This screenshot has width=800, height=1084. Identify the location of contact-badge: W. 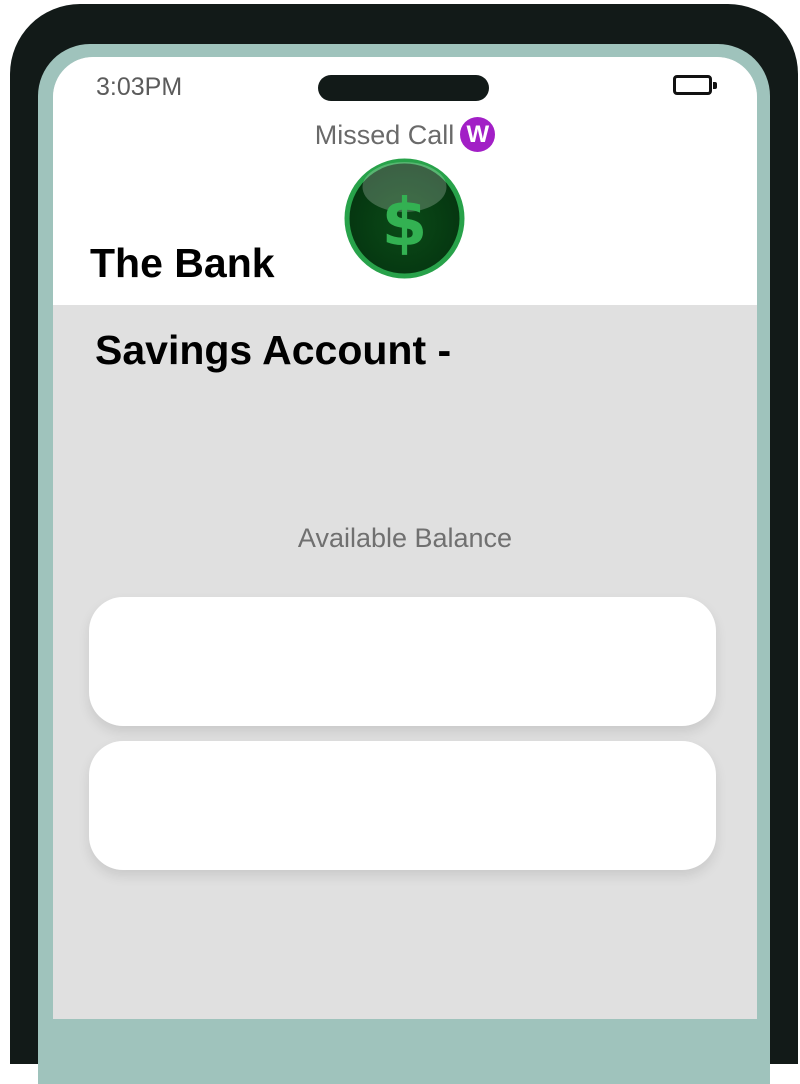
(478, 135).